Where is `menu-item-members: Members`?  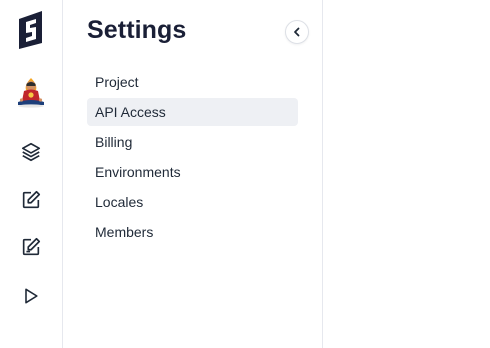 menu-item-members: Members is located at coordinates (192, 232).